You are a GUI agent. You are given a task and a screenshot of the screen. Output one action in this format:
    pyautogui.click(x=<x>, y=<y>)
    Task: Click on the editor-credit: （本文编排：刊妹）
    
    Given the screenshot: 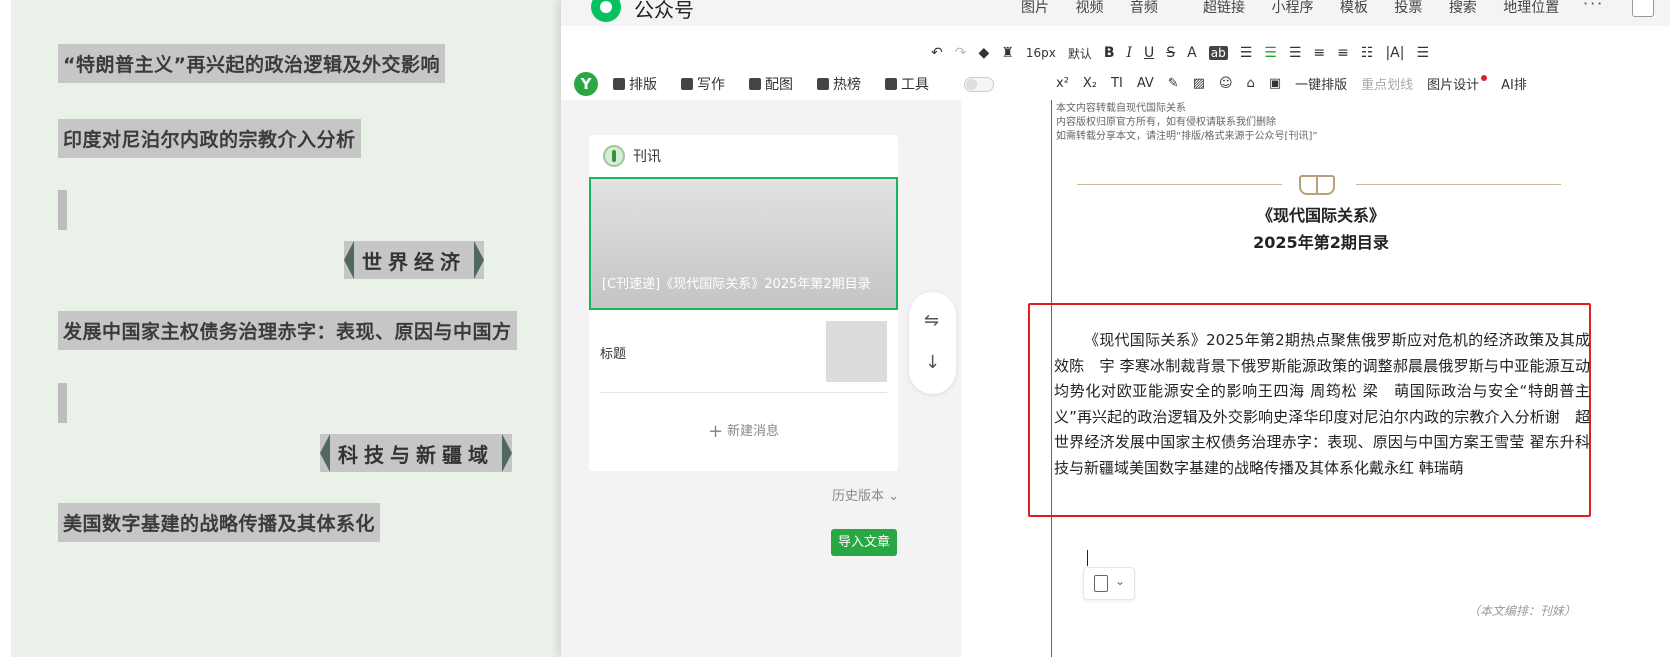 What is the action you would take?
    pyautogui.click(x=1522, y=611)
    